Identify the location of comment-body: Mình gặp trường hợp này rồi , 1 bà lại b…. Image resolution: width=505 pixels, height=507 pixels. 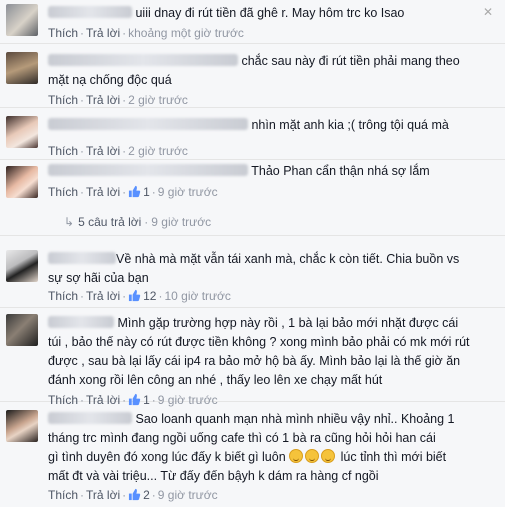
(288, 323).